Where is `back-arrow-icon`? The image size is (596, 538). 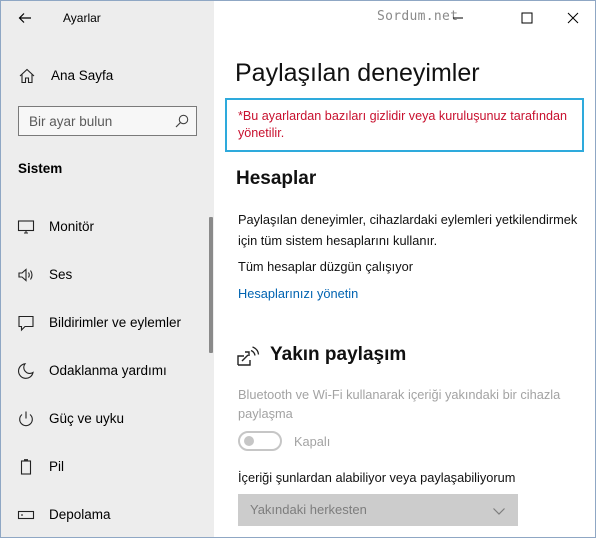
back-arrow-icon is located at coordinates (24, 18).